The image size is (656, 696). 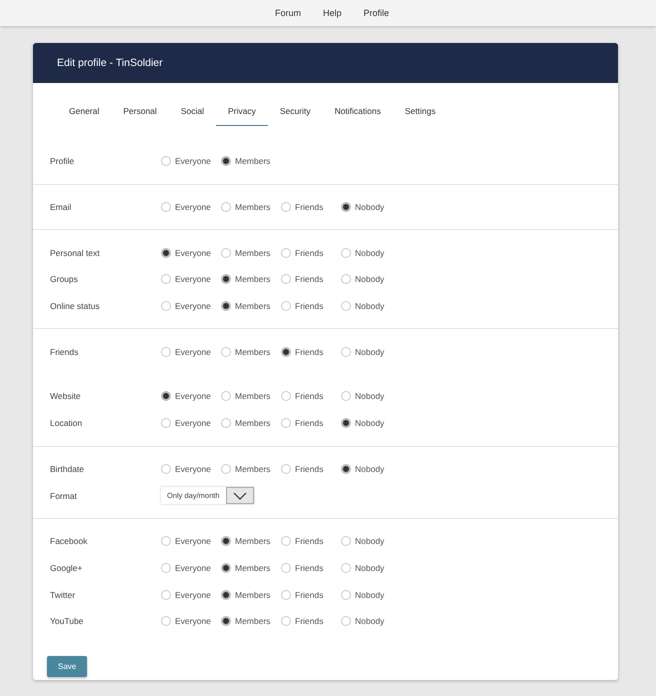 I want to click on nav-link: Help, so click(x=332, y=13).